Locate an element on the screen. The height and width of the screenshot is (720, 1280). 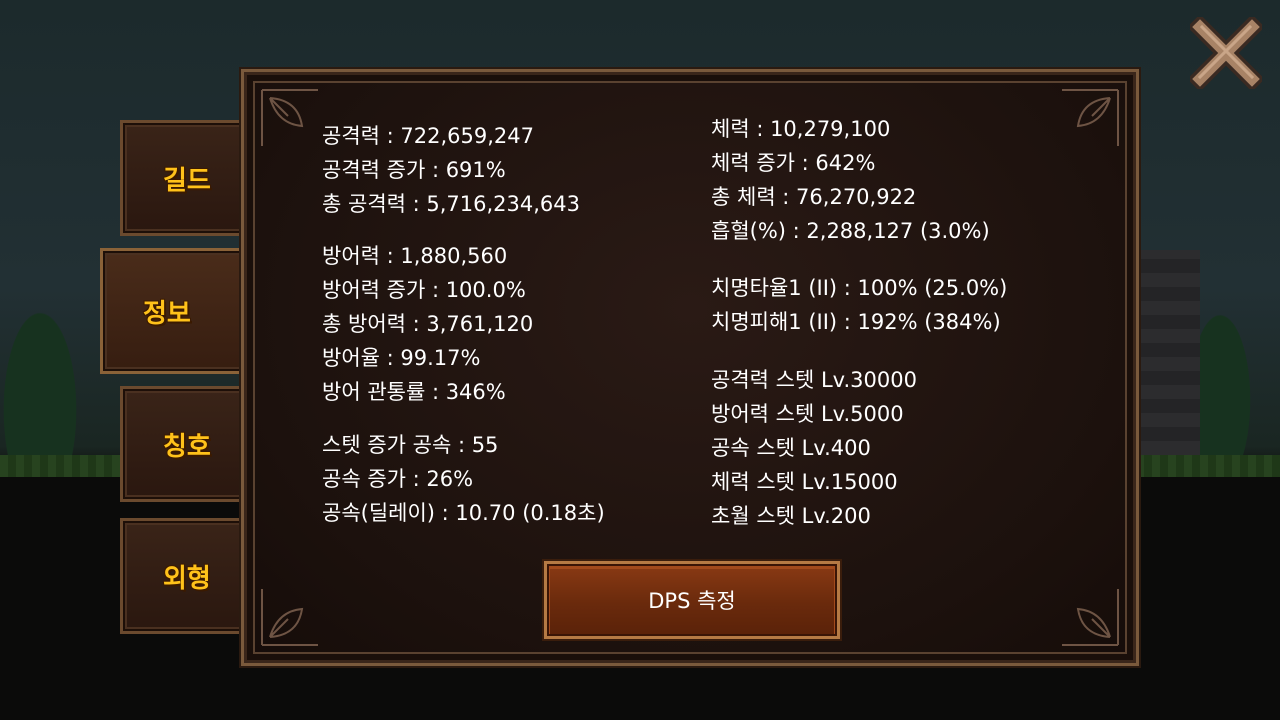
tab-info: 정보 is located at coordinates (180, 311).